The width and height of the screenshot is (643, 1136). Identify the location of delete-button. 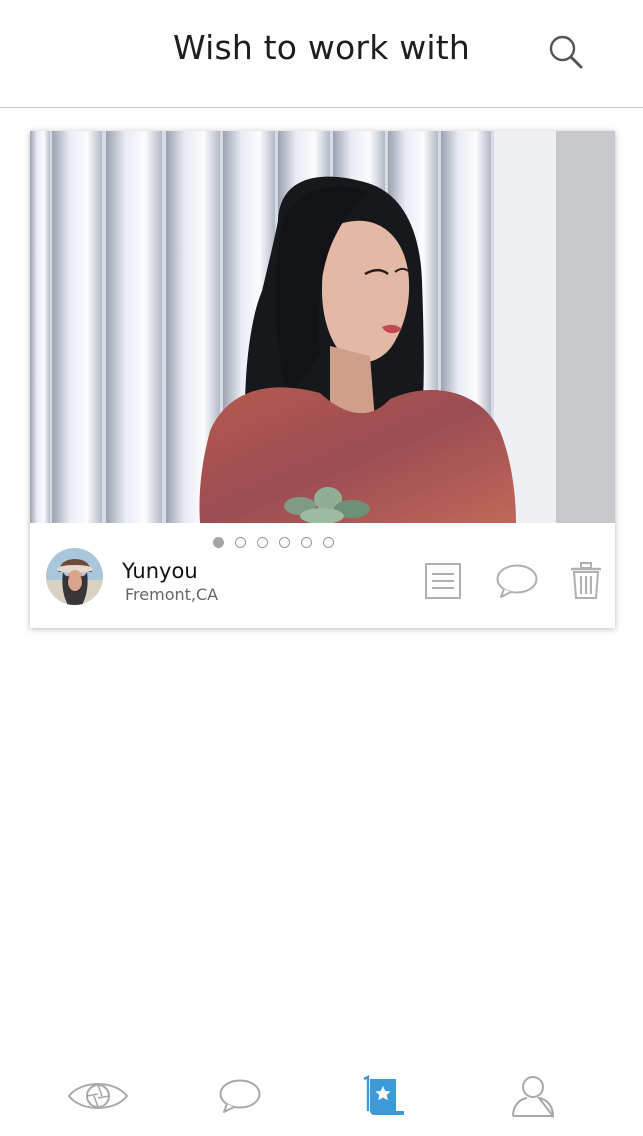
(586, 581).